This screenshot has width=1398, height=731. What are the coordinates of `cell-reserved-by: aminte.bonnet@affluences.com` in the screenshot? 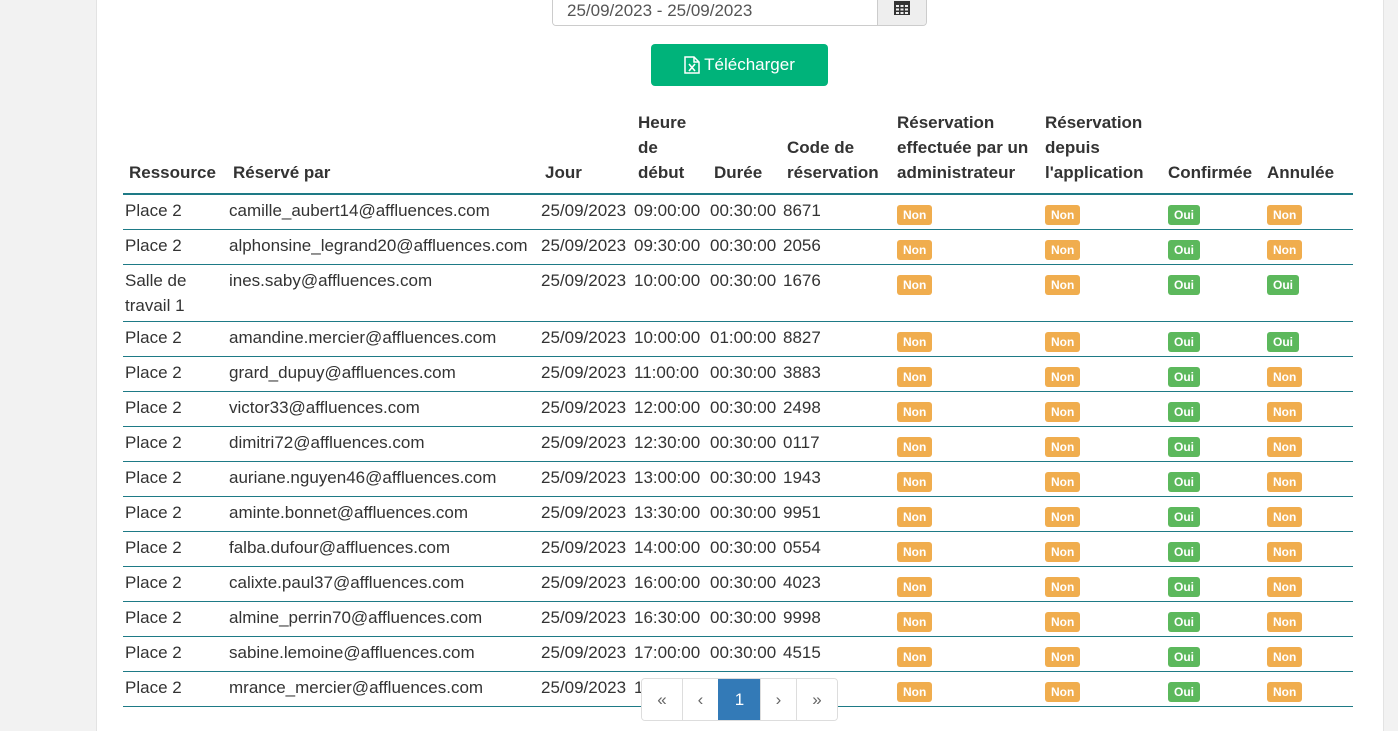 It's located at (383, 514).